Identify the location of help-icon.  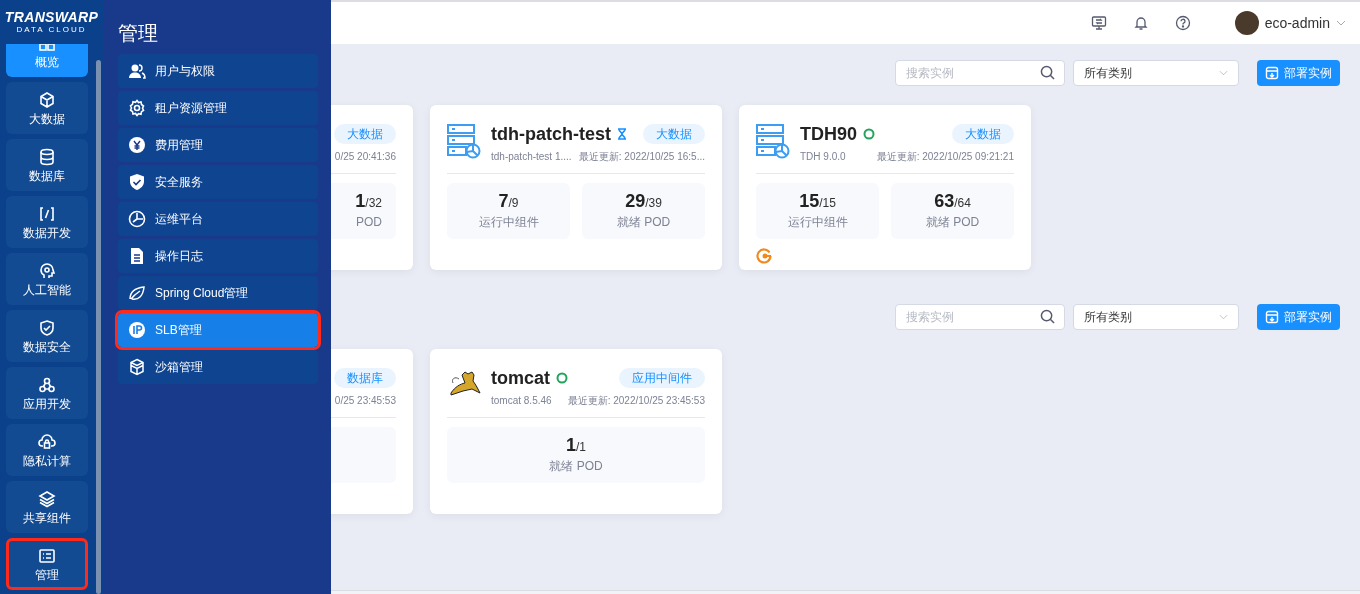
(1182, 23).